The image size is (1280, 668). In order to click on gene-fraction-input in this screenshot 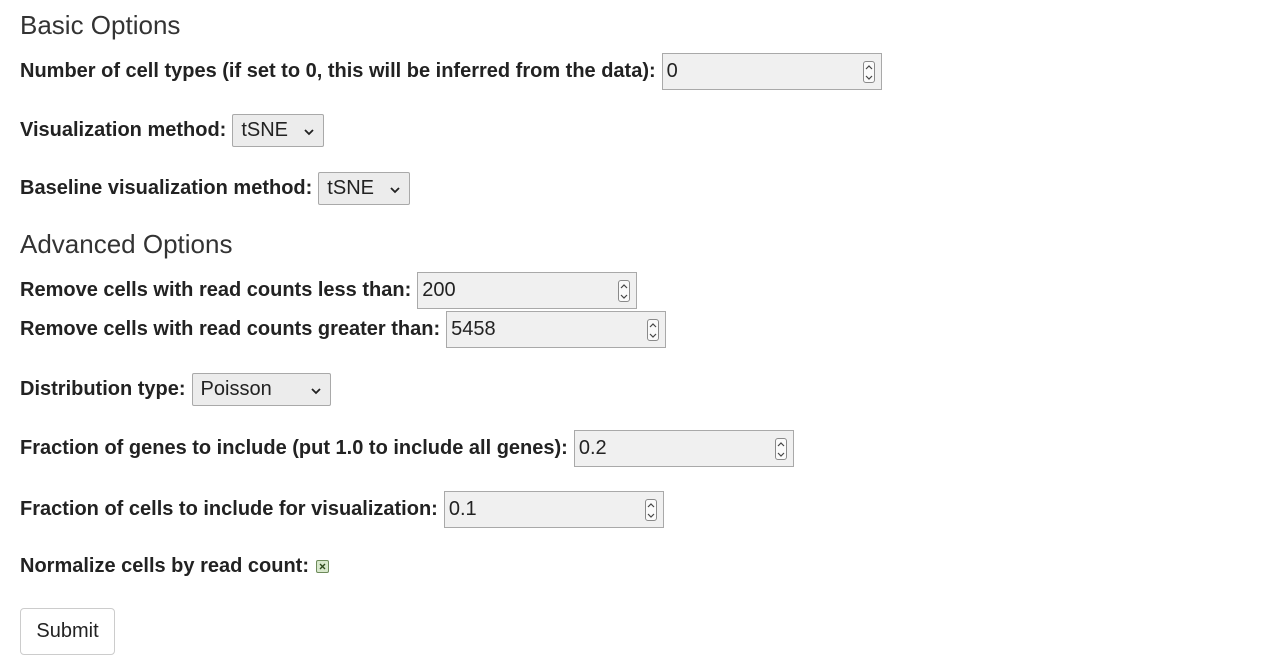, I will do `click(672, 448)`.